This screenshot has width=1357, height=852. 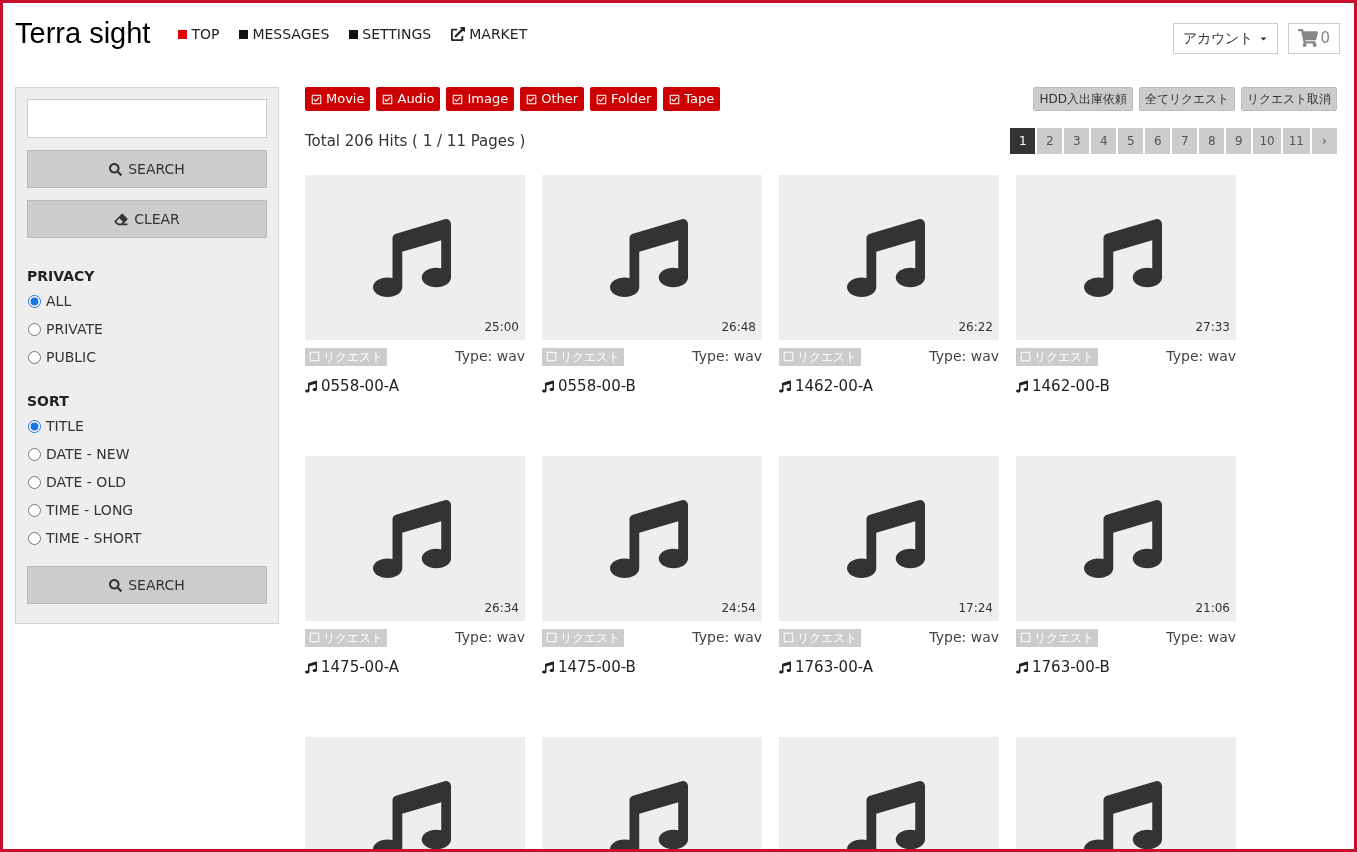 I want to click on item-title: 1462-00-A, so click(x=834, y=386).